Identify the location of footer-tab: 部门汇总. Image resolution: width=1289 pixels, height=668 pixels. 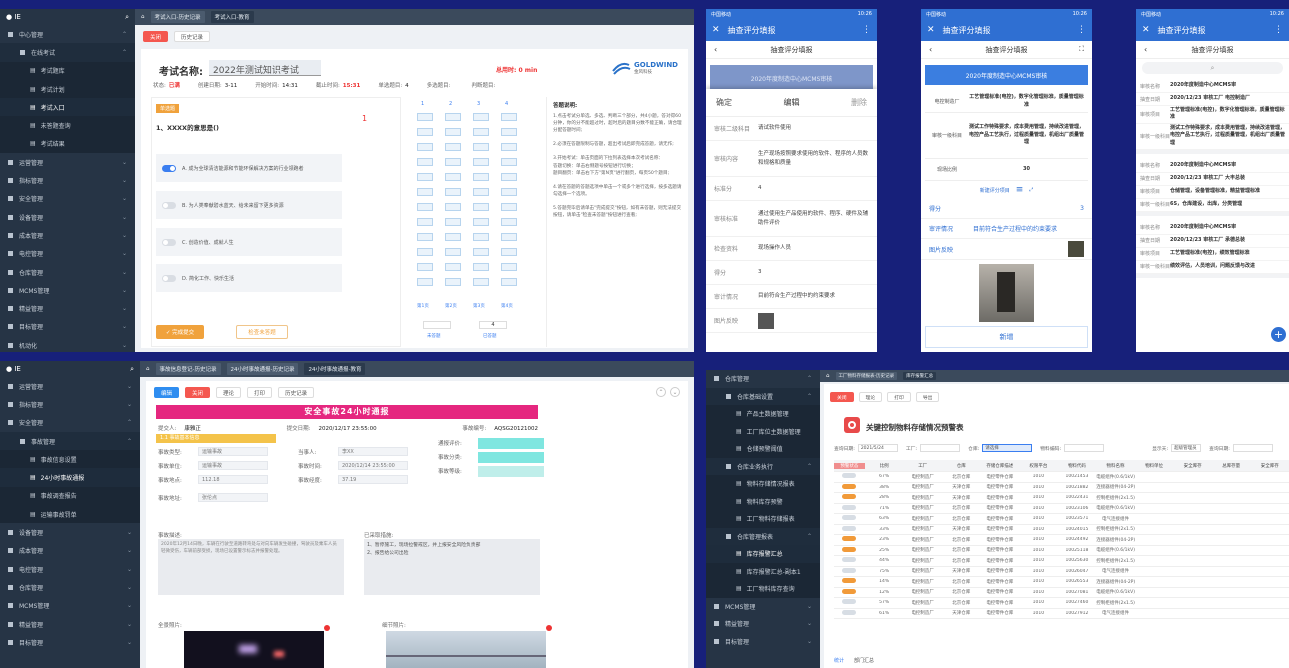
(864, 660).